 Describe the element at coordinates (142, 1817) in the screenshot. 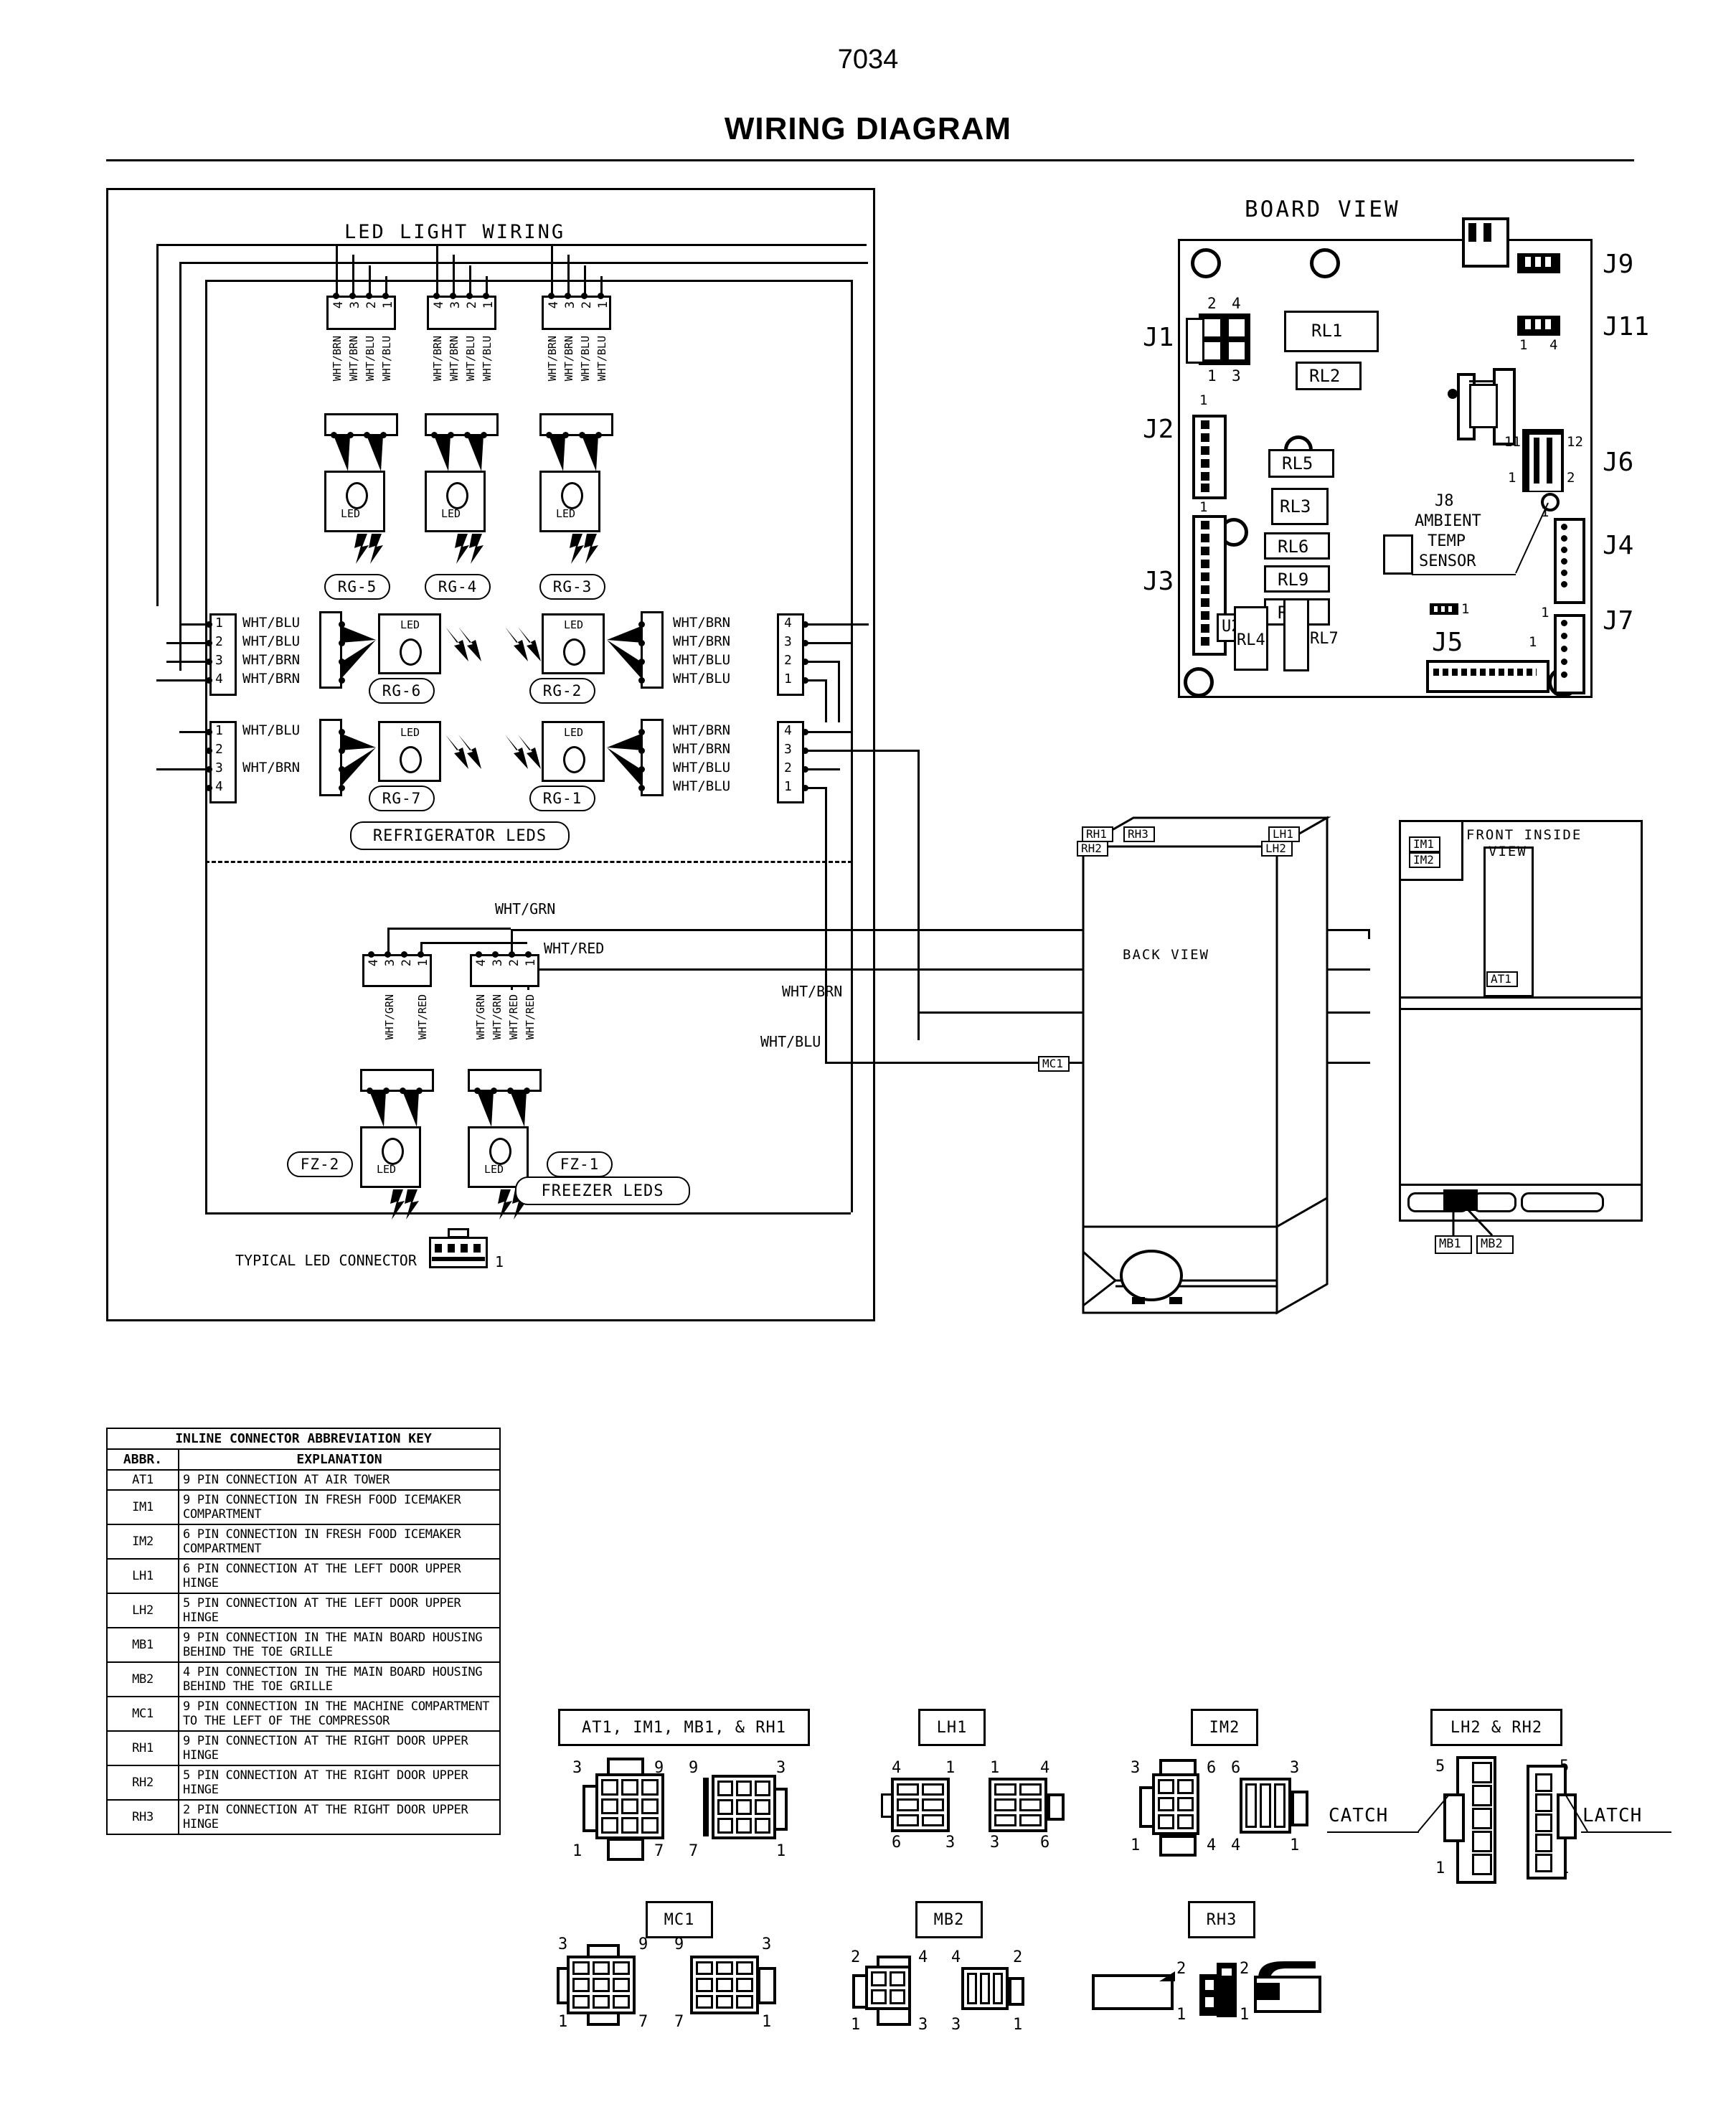

I see `key-abbr: RH3` at that location.